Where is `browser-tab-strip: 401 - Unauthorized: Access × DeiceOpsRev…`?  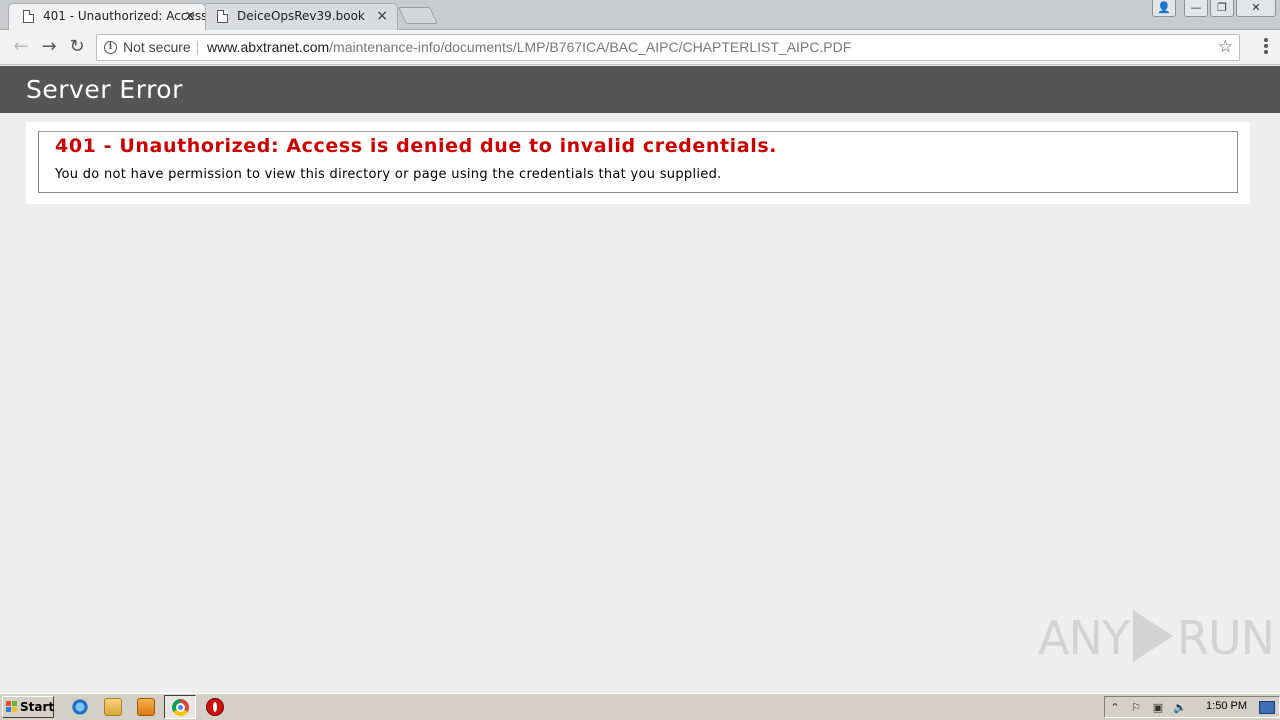 browser-tab-strip: 401 - Unauthorized: Access × DeiceOpsRev… is located at coordinates (640, 15).